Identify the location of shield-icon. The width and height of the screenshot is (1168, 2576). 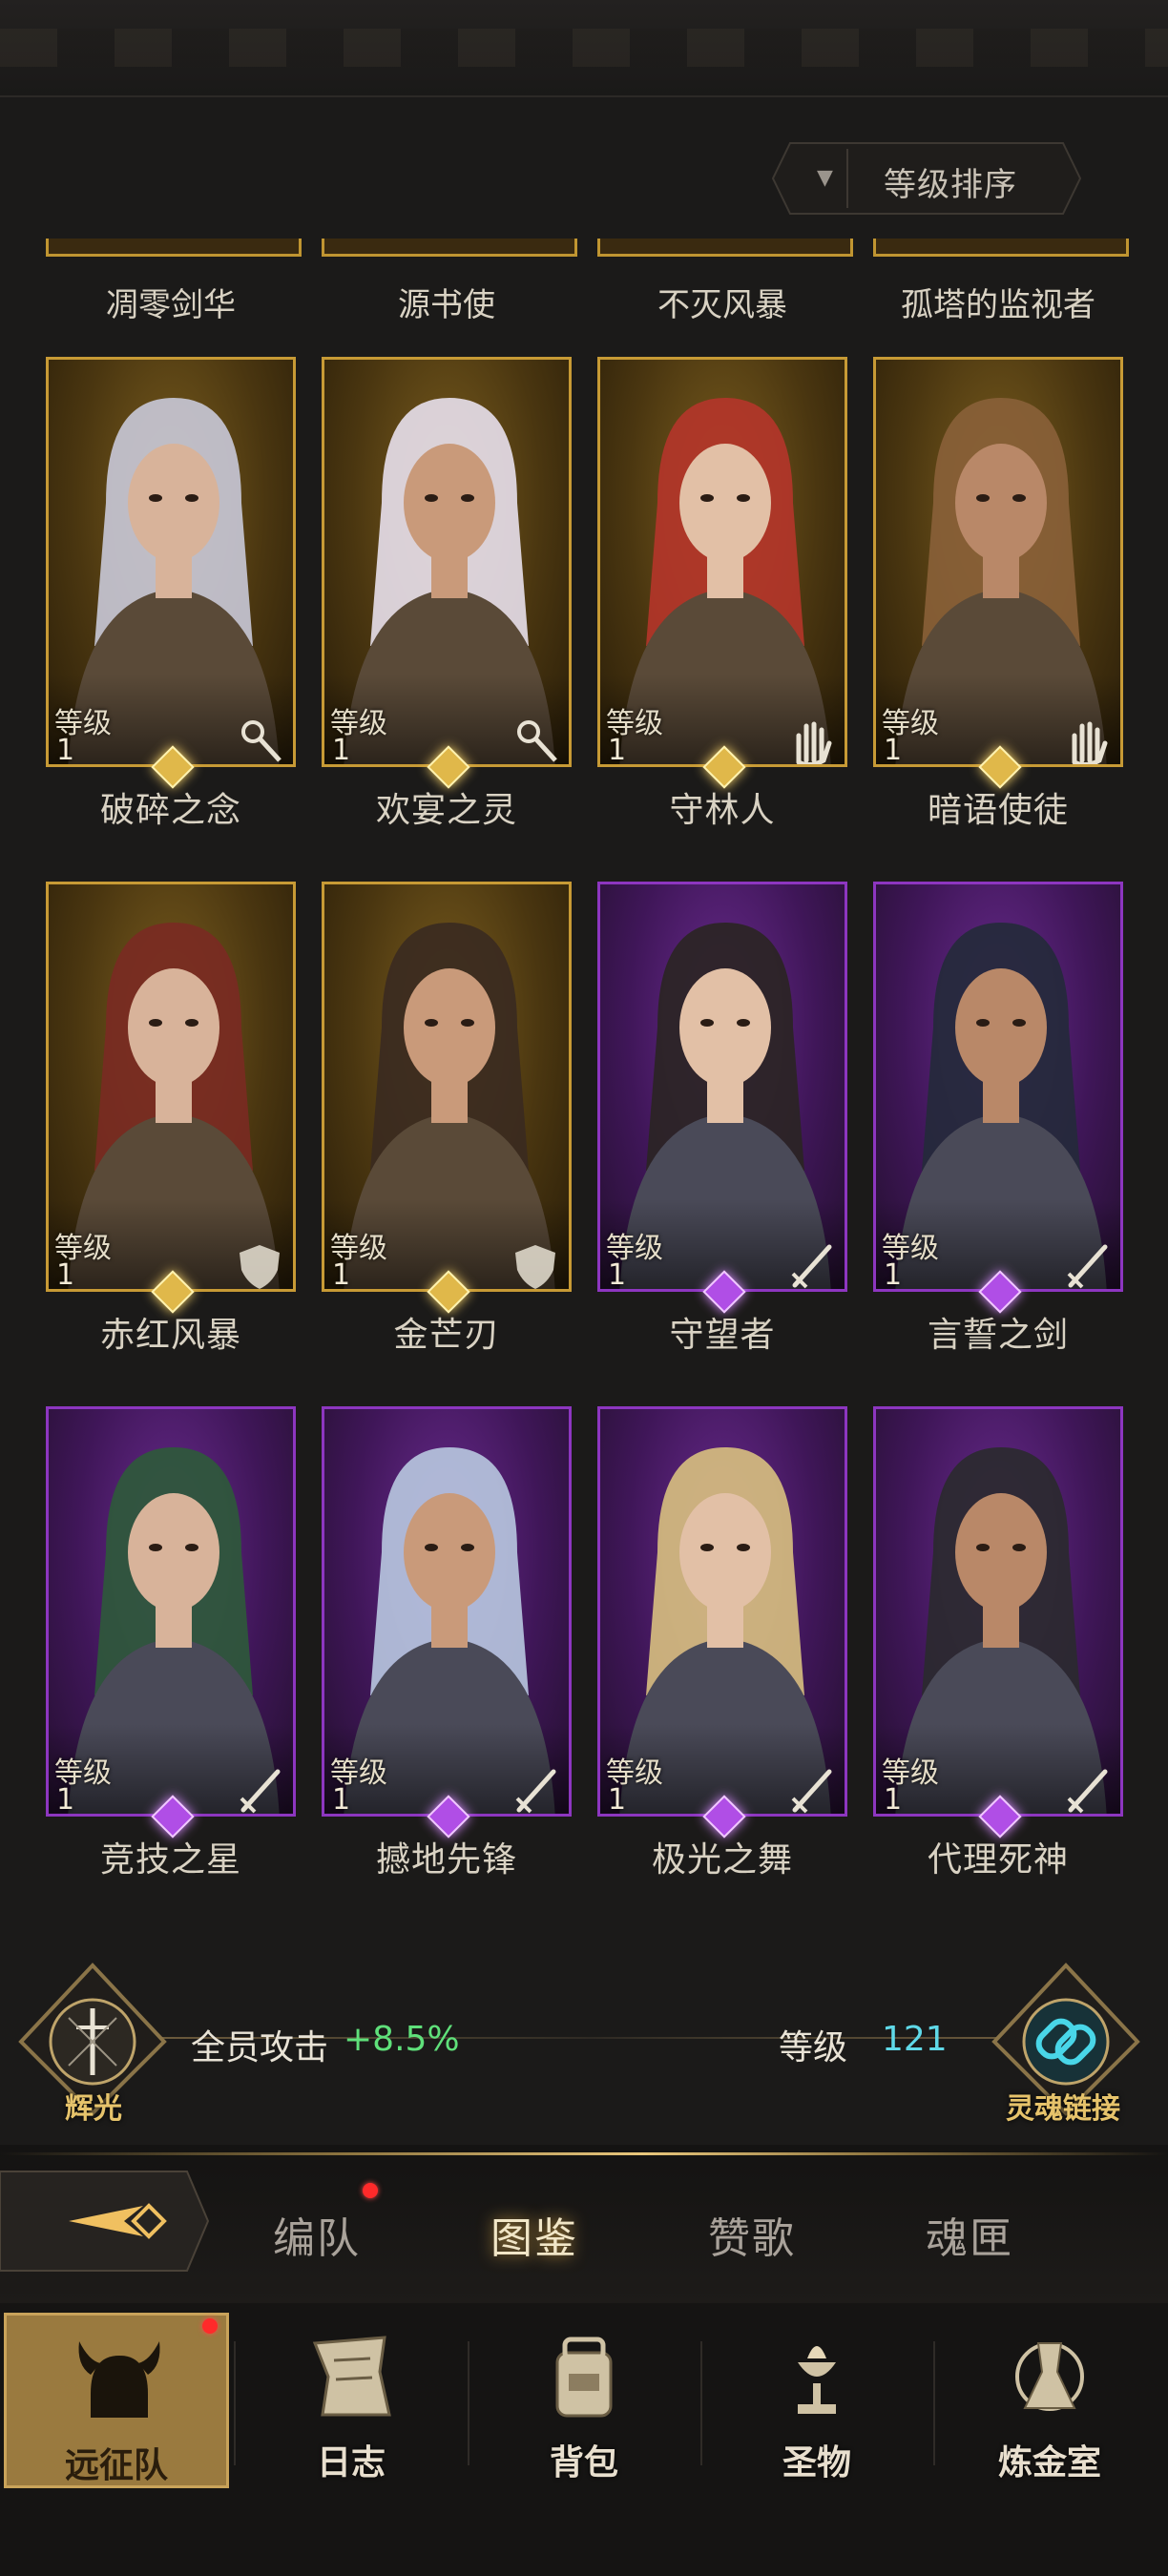
(535, 1267).